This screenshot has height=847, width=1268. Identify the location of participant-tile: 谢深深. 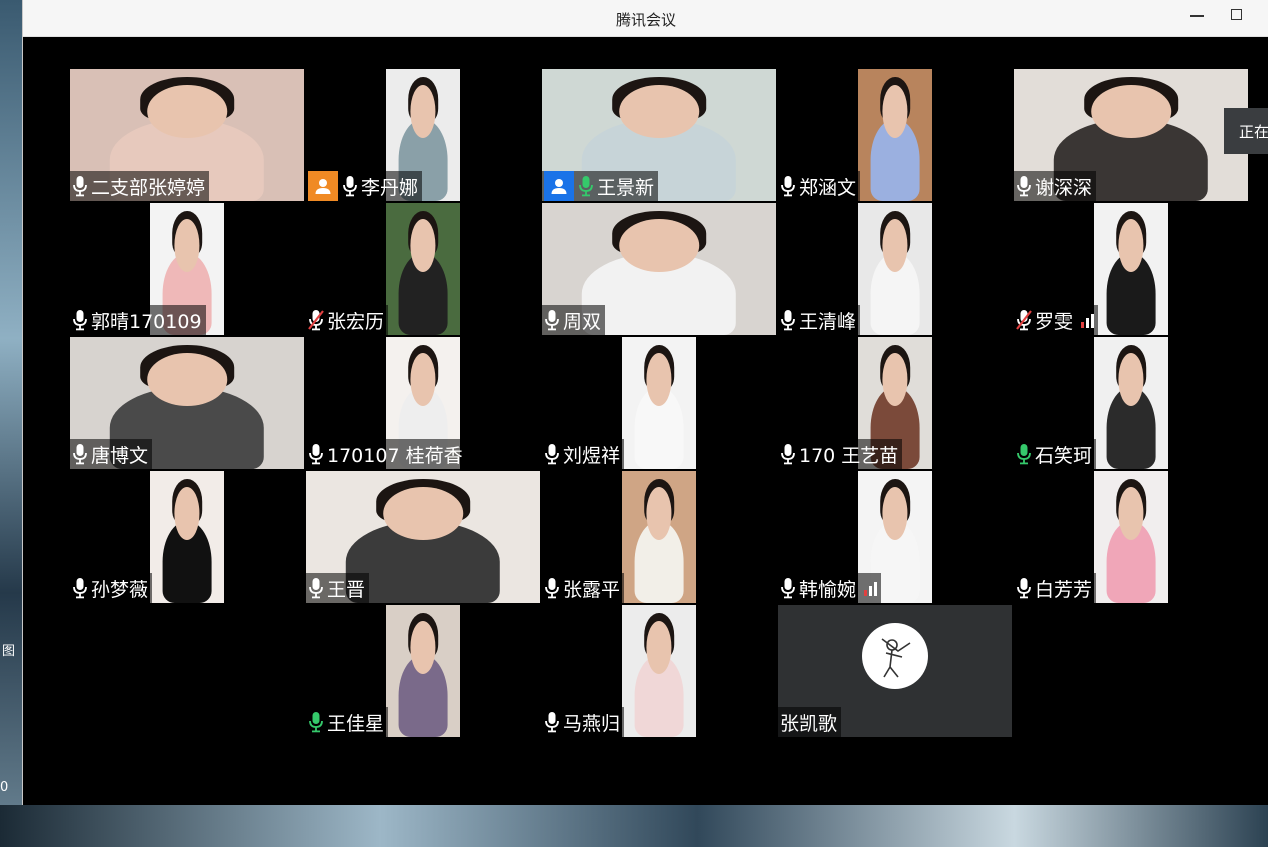
(1131, 135).